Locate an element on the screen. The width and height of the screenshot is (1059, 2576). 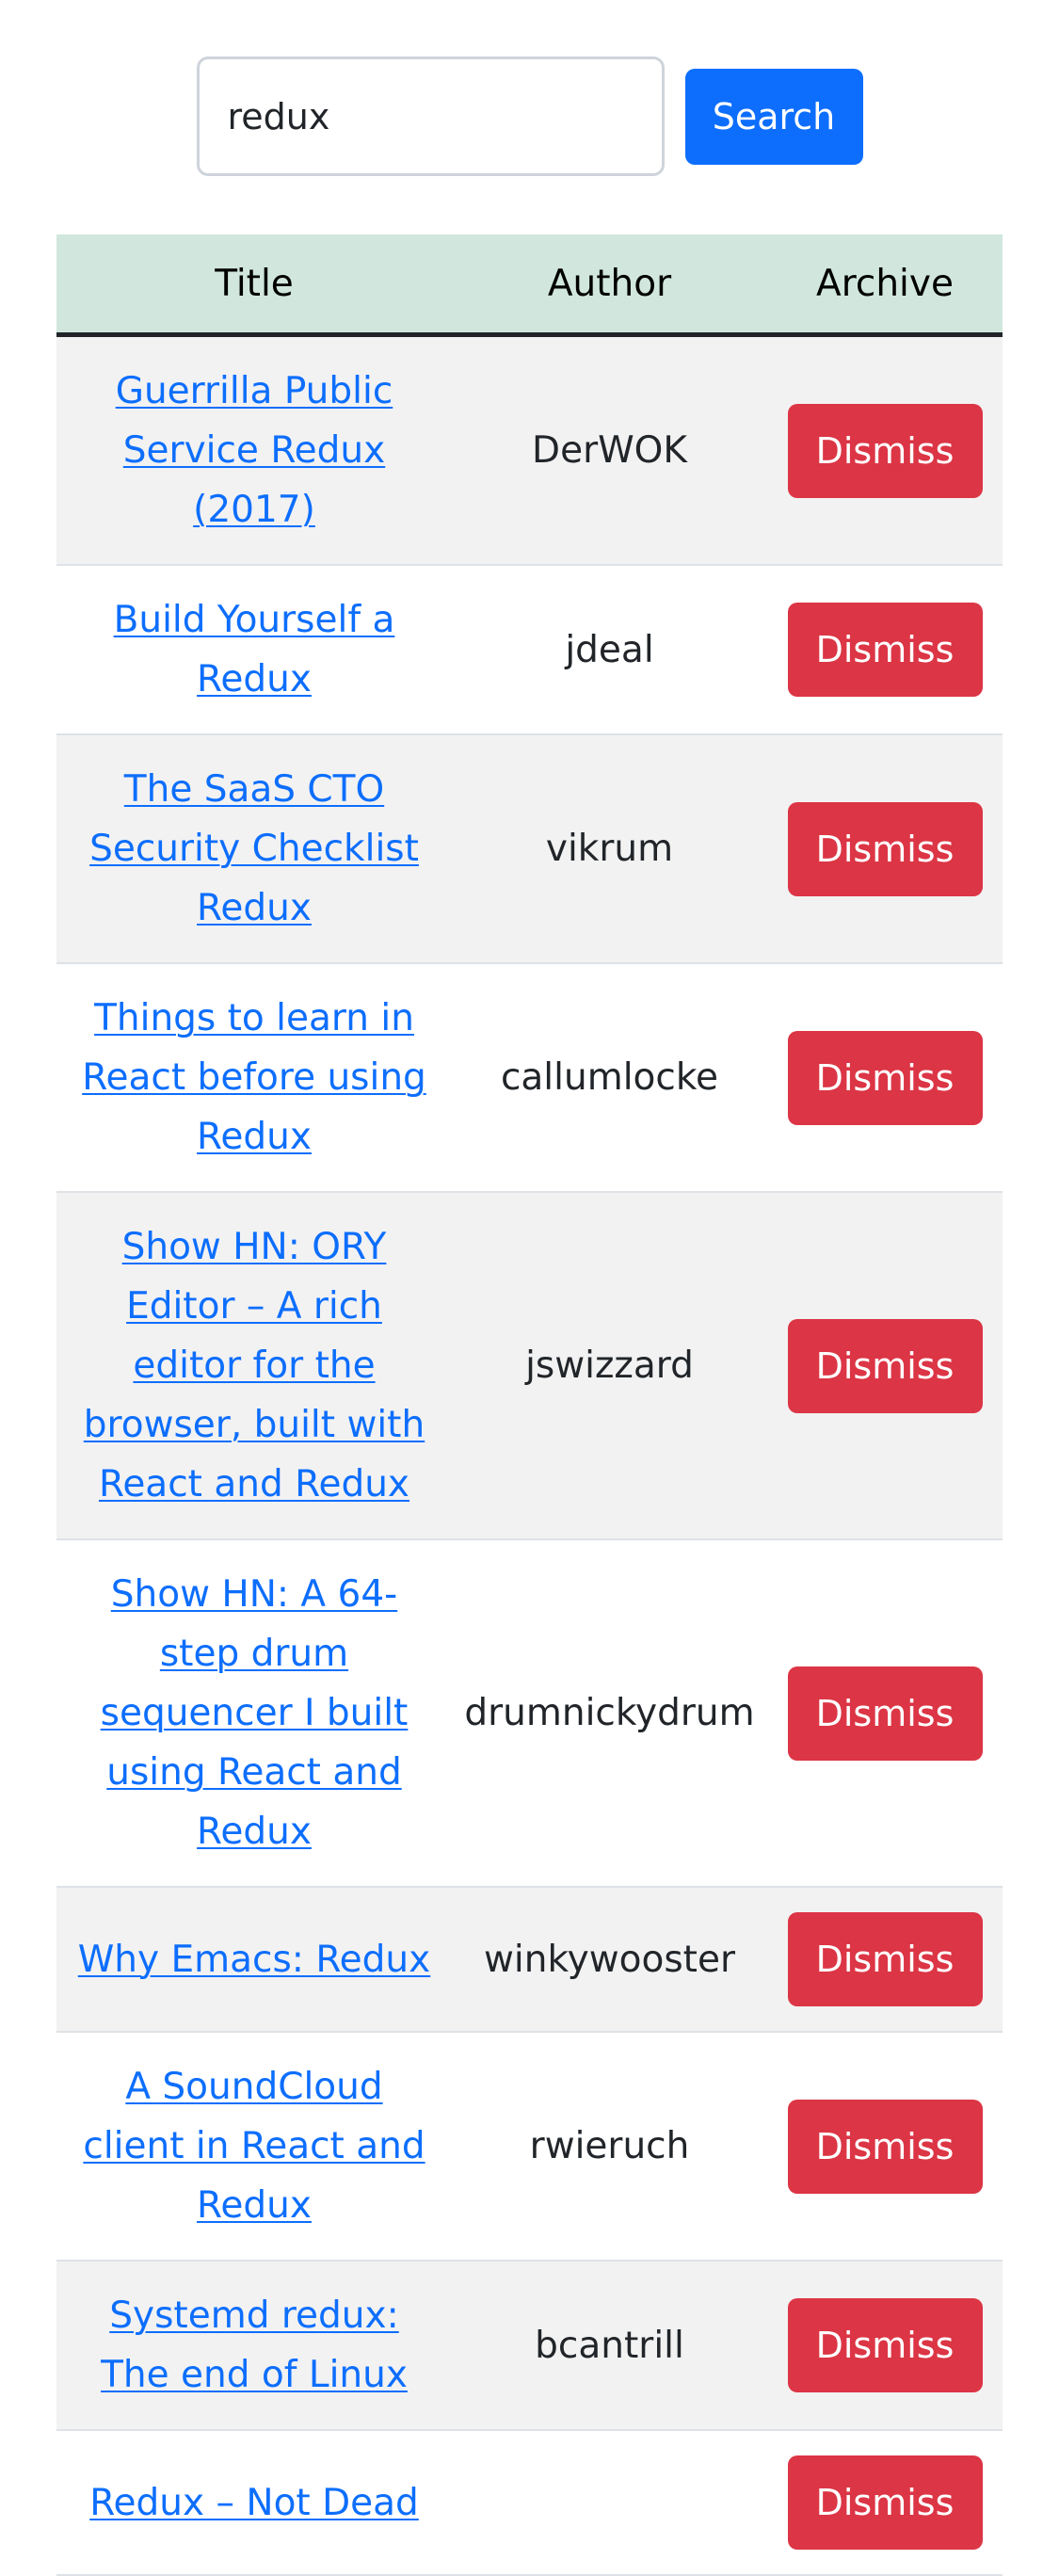
author-cell: rwieruch is located at coordinates (609, 2147).